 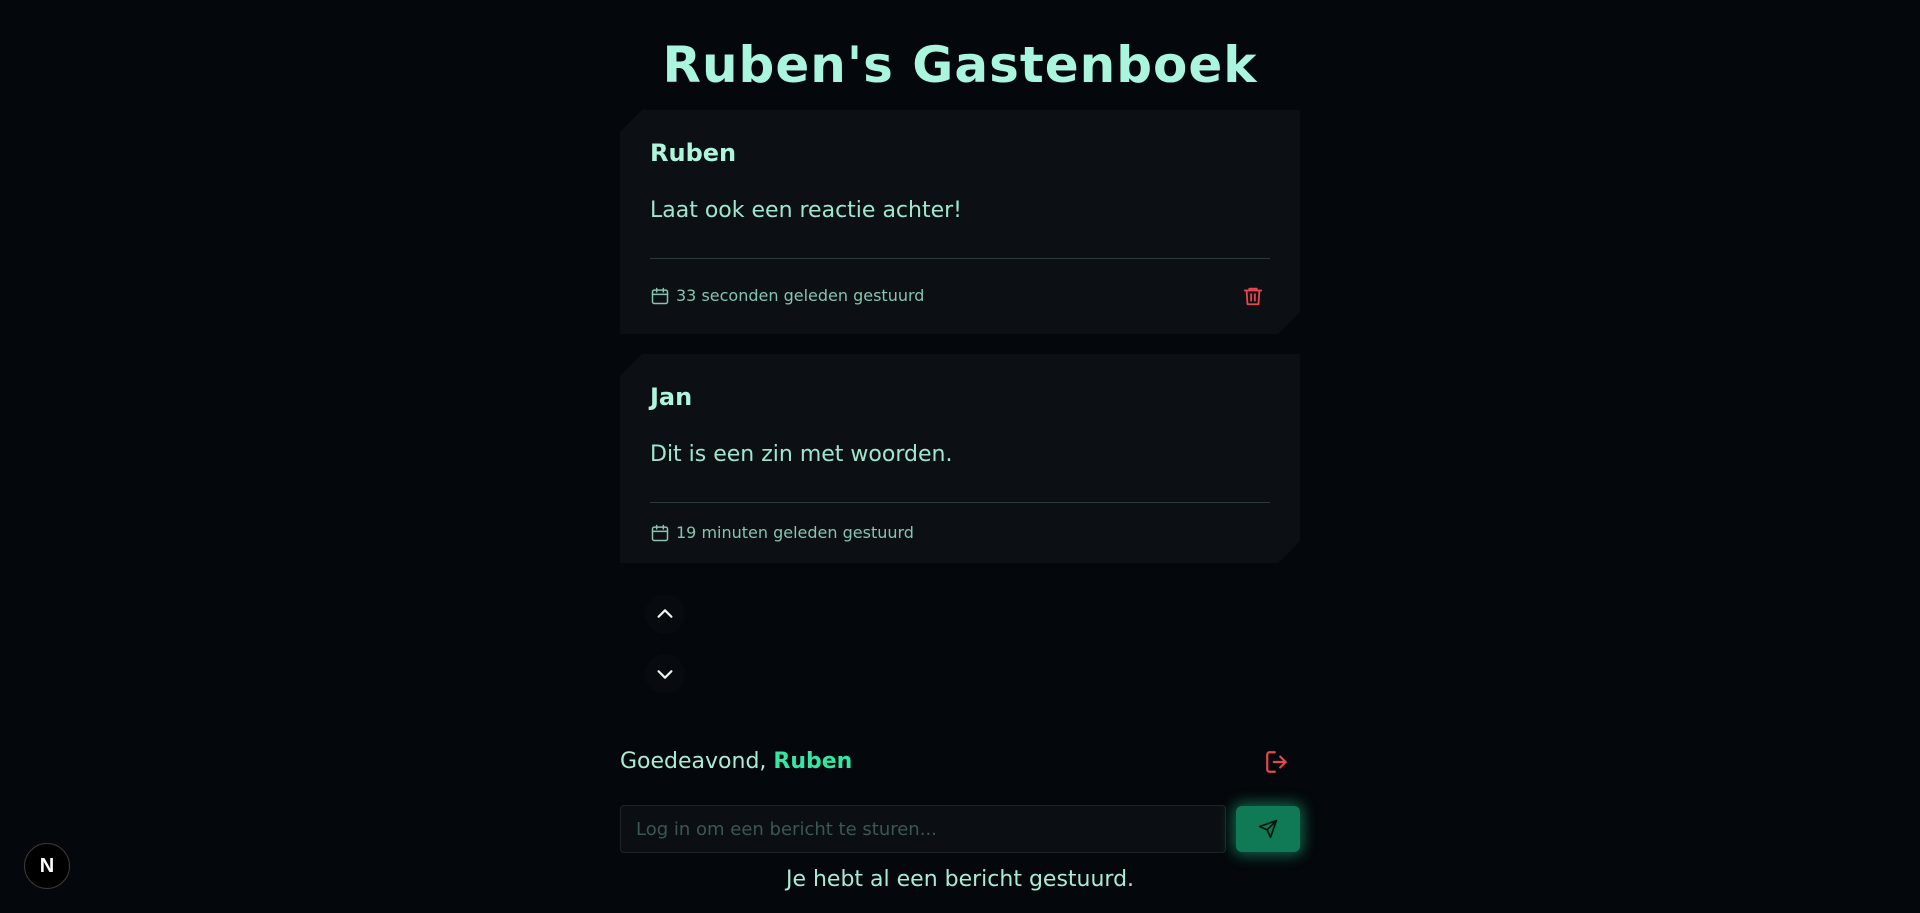 I want to click on chevron-down-icon, so click(x=665, y=674).